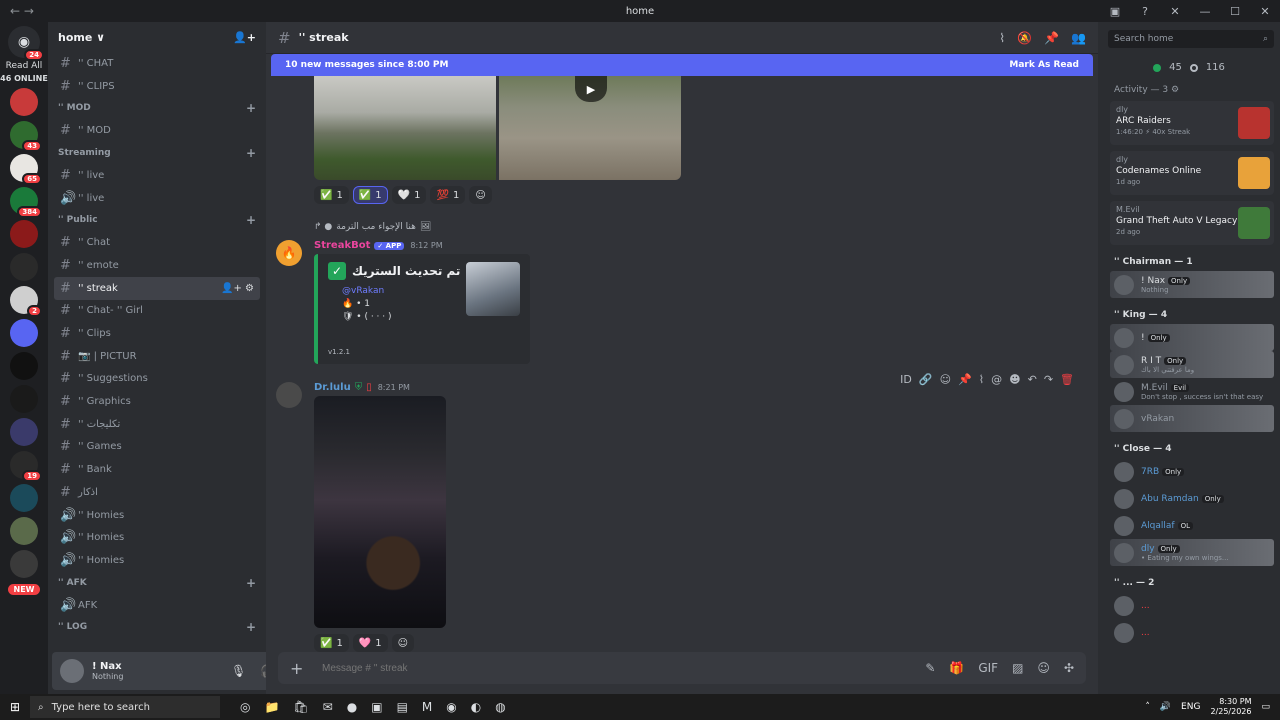  What do you see at coordinates (251, 153) in the screenshot?
I see `add-channel-icon: +` at bounding box center [251, 153].